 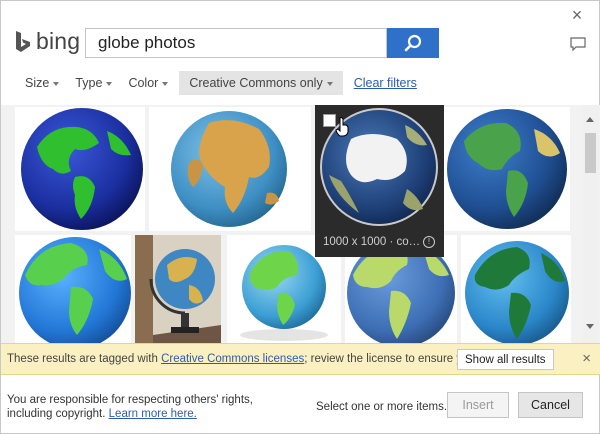 I want to click on filter-type: Type, so click(x=93, y=83).